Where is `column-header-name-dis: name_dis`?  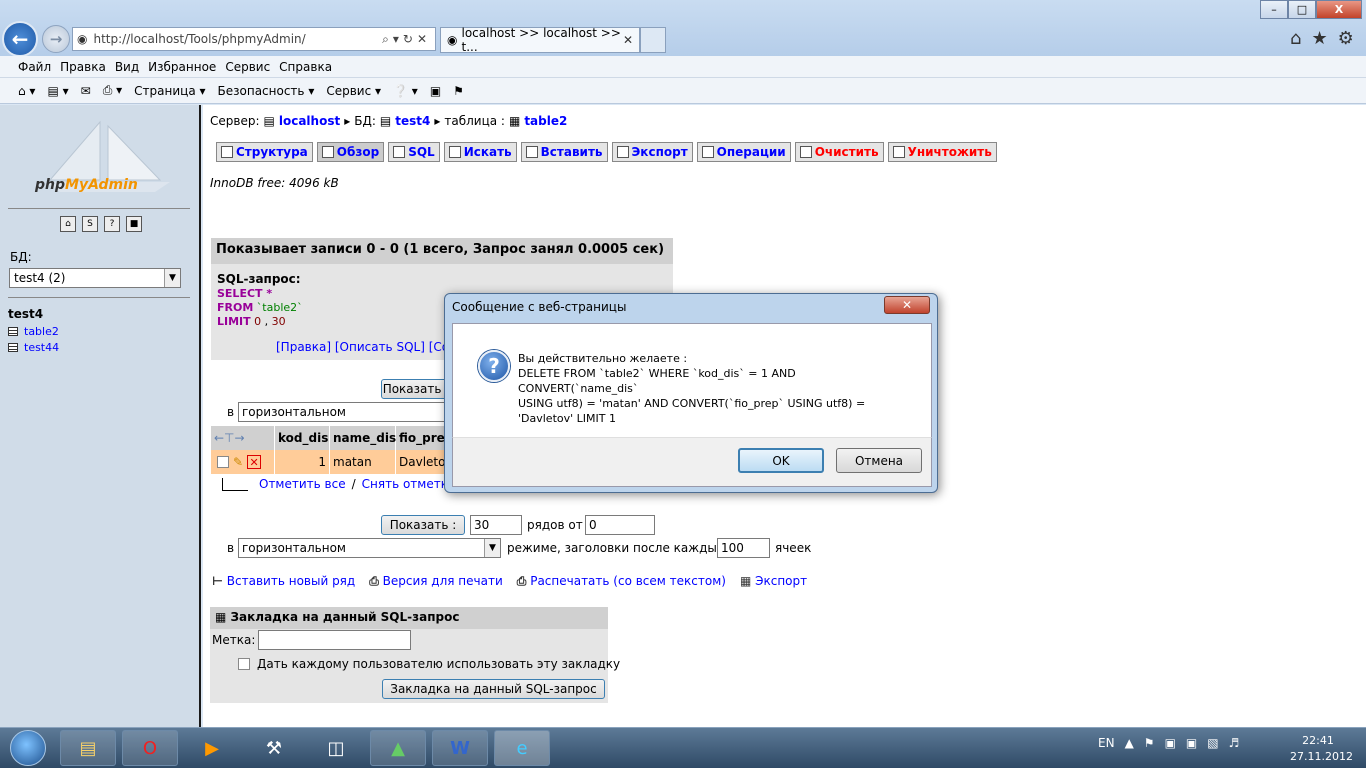 column-header-name-dis: name_dis is located at coordinates (363, 438).